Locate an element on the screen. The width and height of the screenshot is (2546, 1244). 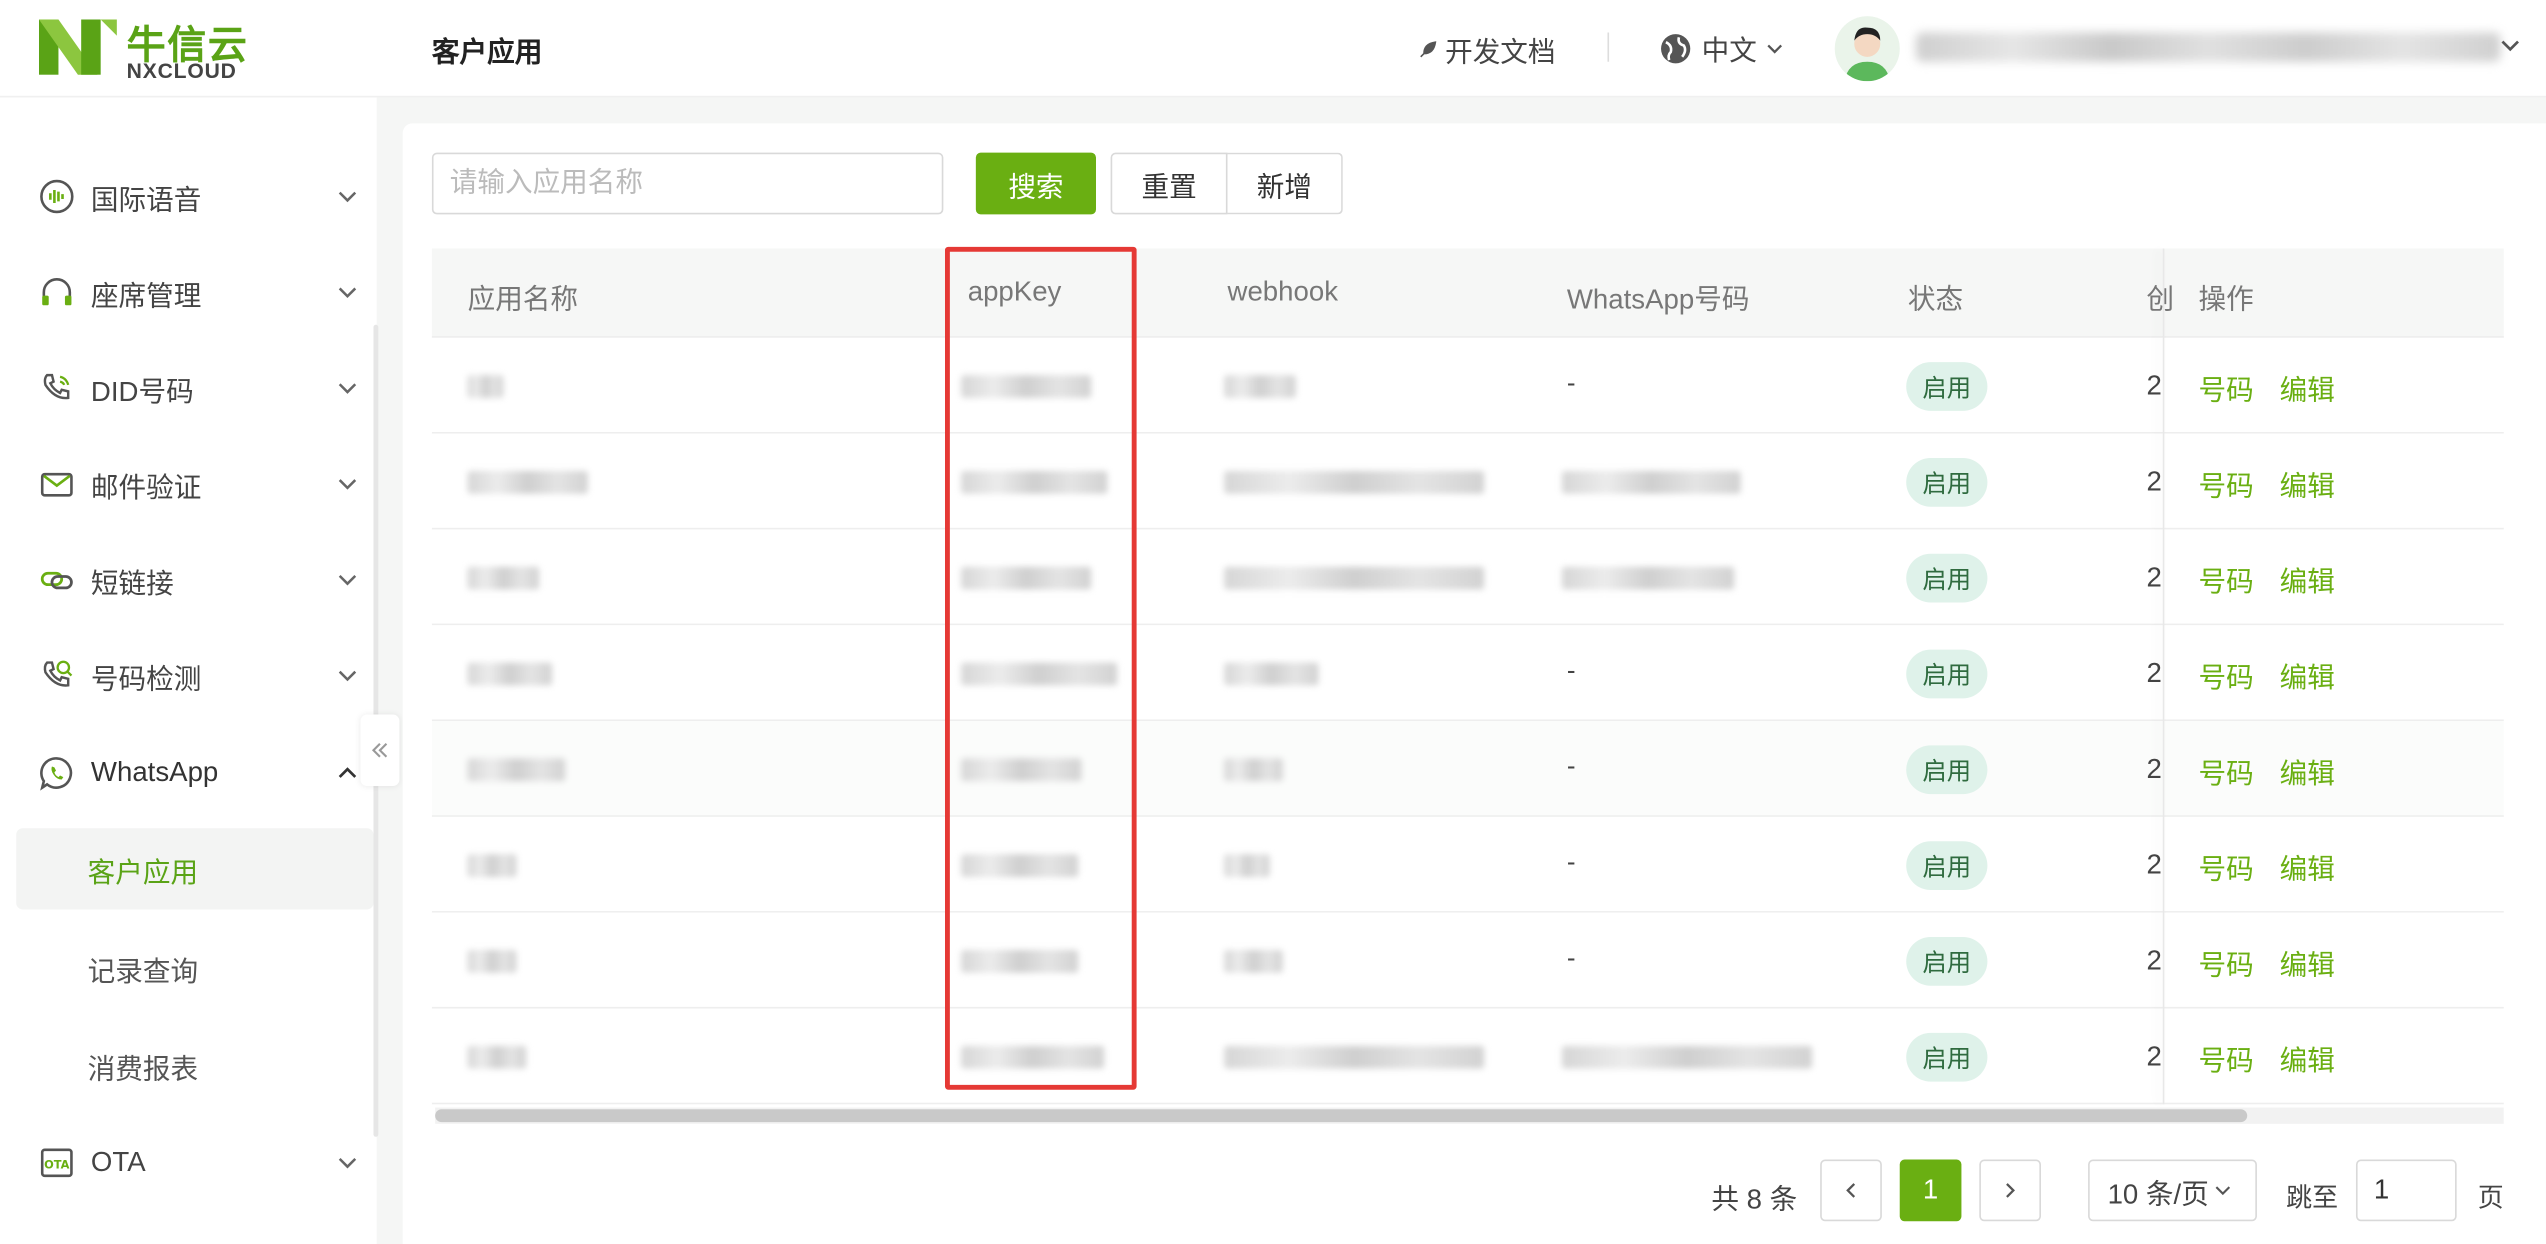
collapse-sidebar-button is located at coordinates (380, 750).